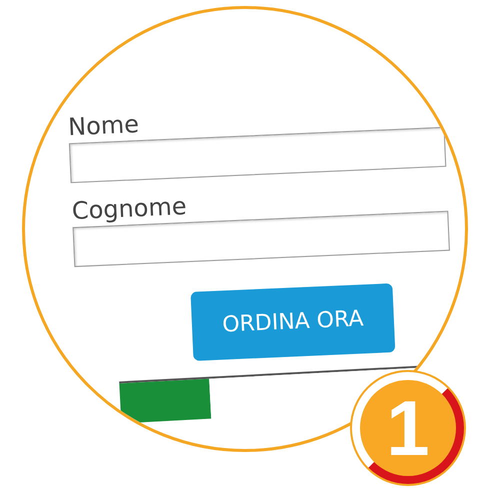 This screenshot has height=495, width=495. I want to click on step-badge: 1, so click(408, 428).